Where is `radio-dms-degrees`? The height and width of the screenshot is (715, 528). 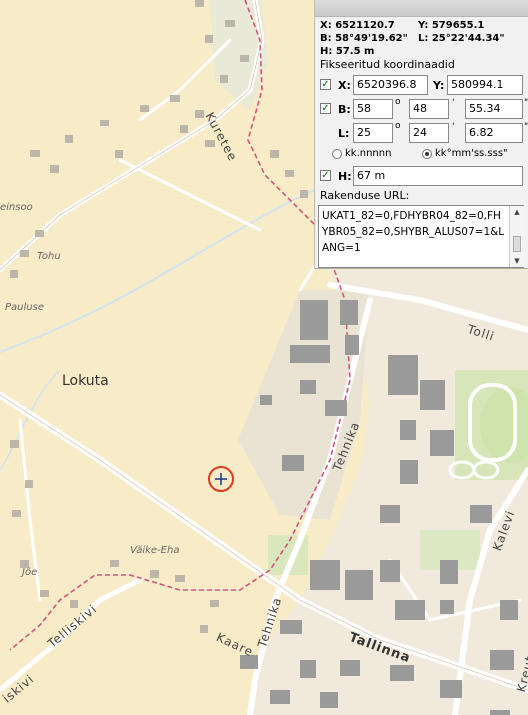
radio-dms-degrees is located at coordinates (427, 154).